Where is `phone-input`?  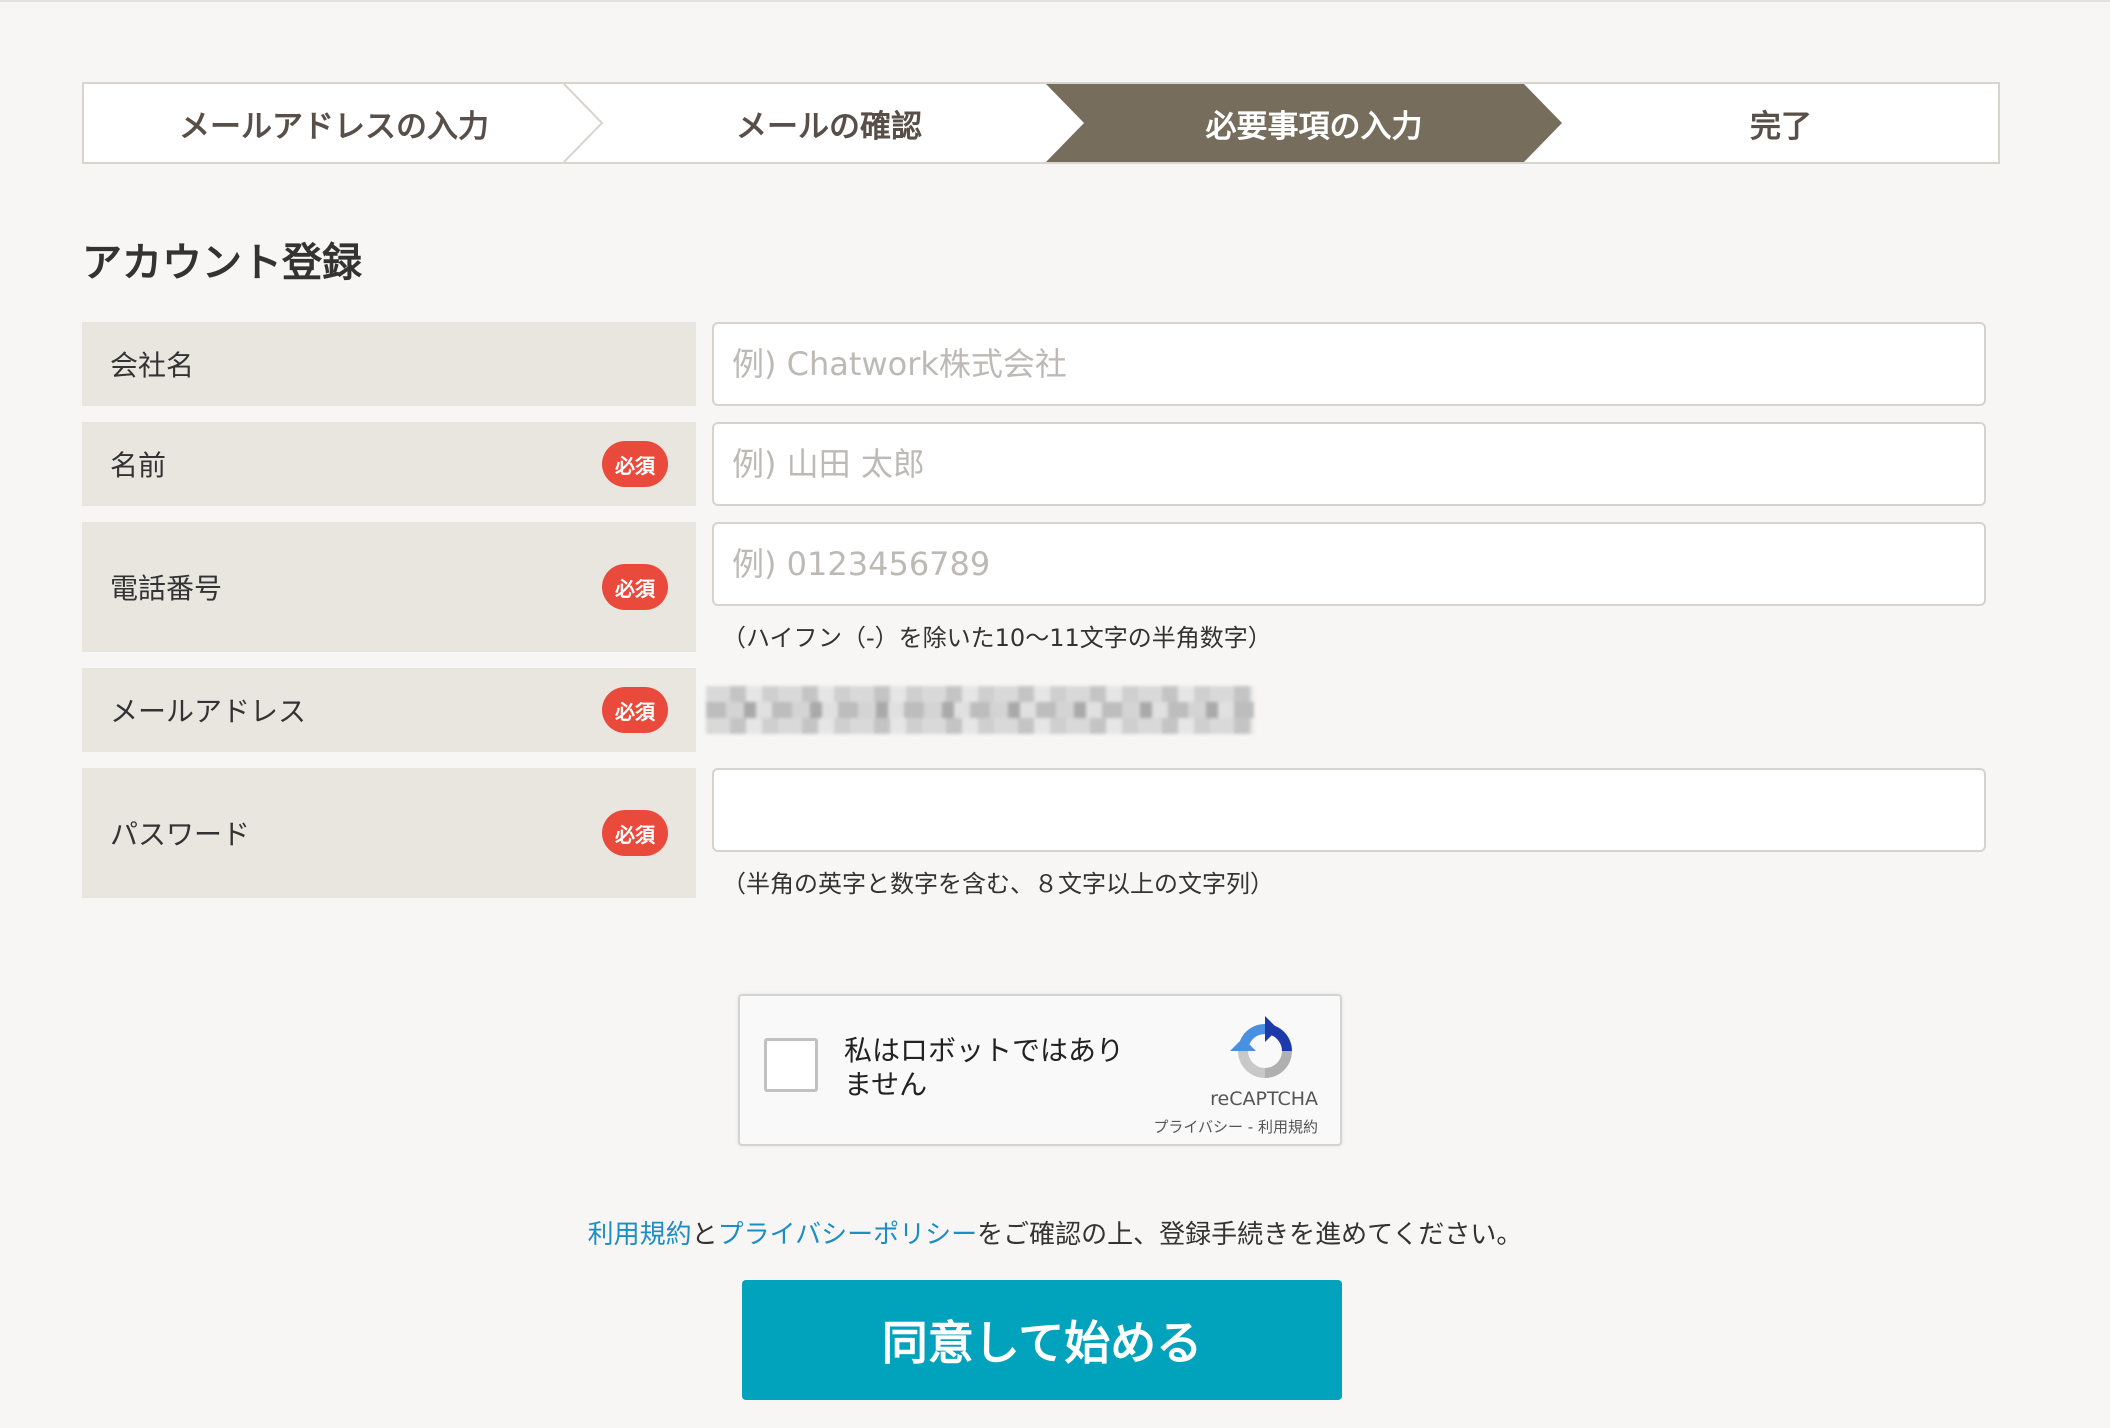 phone-input is located at coordinates (1349, 564).